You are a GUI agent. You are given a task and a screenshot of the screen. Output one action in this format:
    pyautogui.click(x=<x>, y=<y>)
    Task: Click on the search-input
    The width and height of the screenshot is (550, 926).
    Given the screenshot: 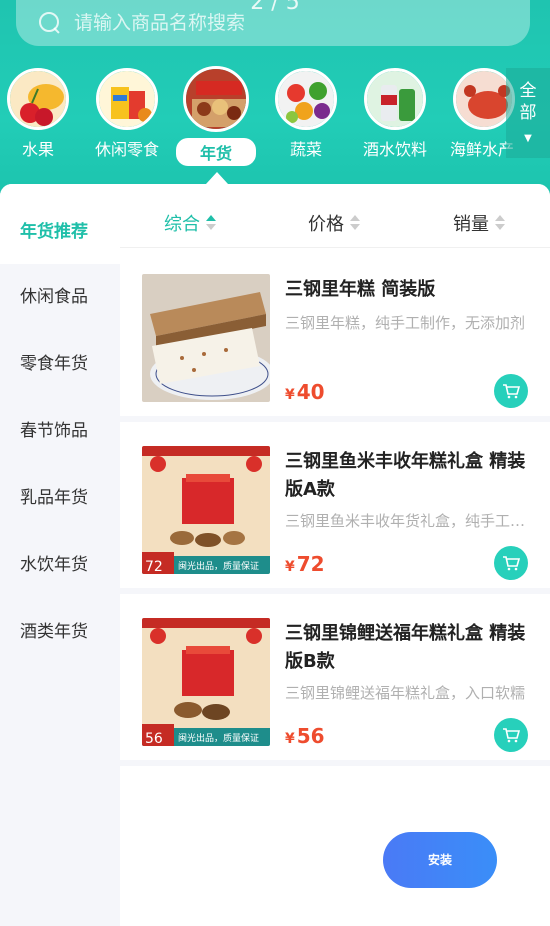 What is the action you would take?
    pyautogui.click(x=284, y=23)
    